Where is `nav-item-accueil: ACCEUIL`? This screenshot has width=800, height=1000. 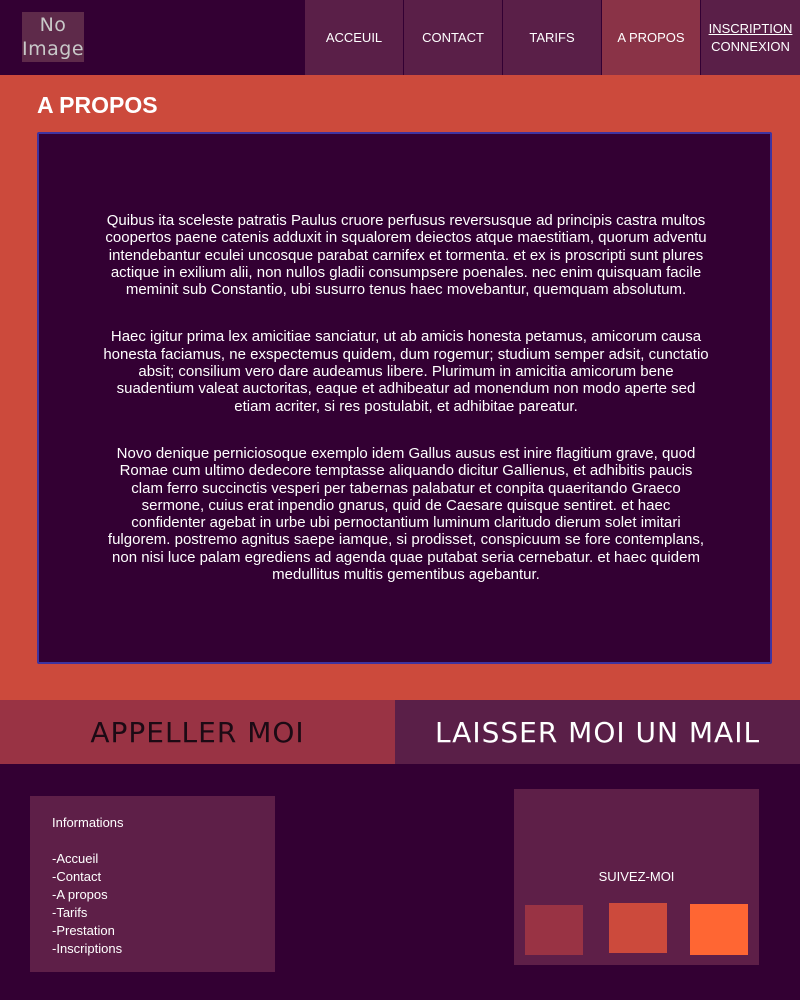 nav-item-accueil: ACCEUIL is located at coordinates (354, 37).